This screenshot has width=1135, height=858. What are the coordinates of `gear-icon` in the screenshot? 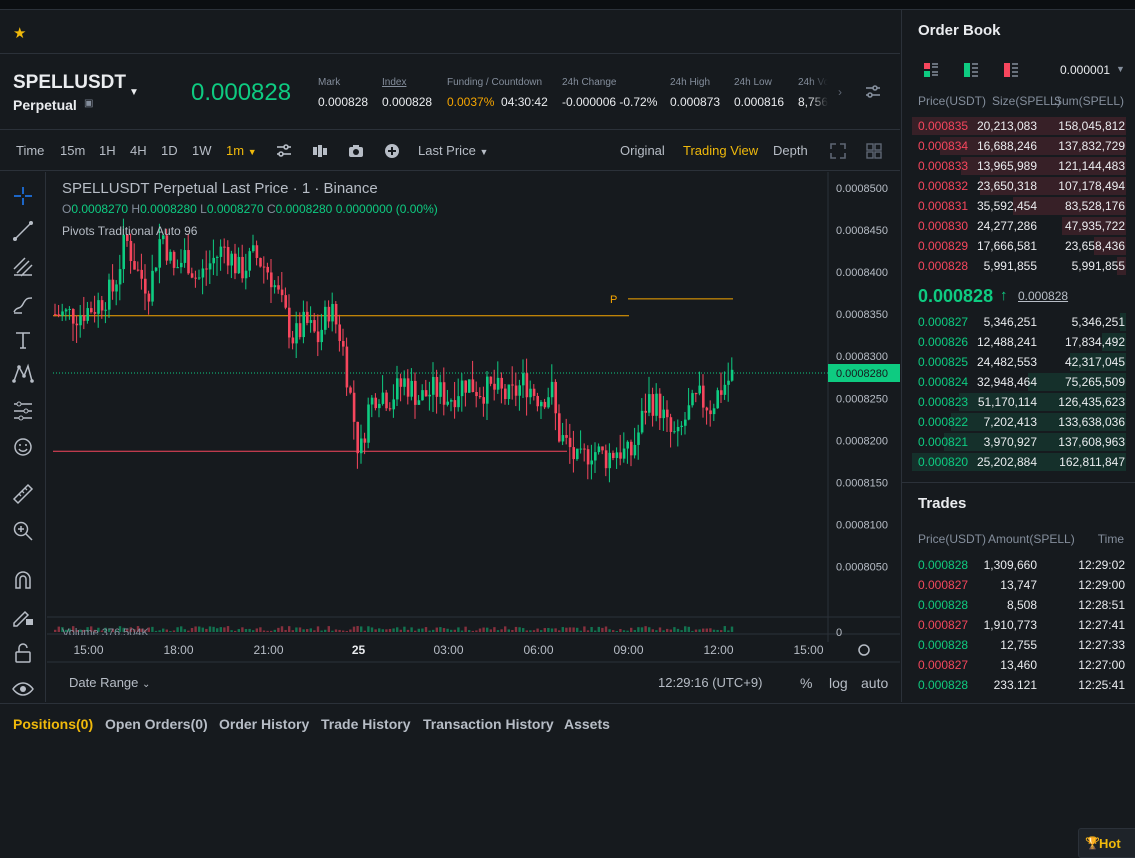 It's located at (864, 650).